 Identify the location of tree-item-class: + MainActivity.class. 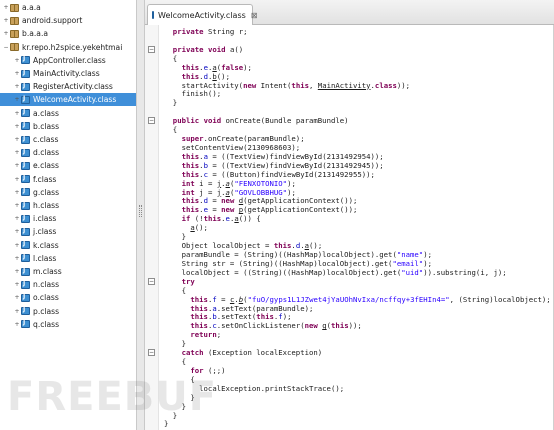
(68, 73).